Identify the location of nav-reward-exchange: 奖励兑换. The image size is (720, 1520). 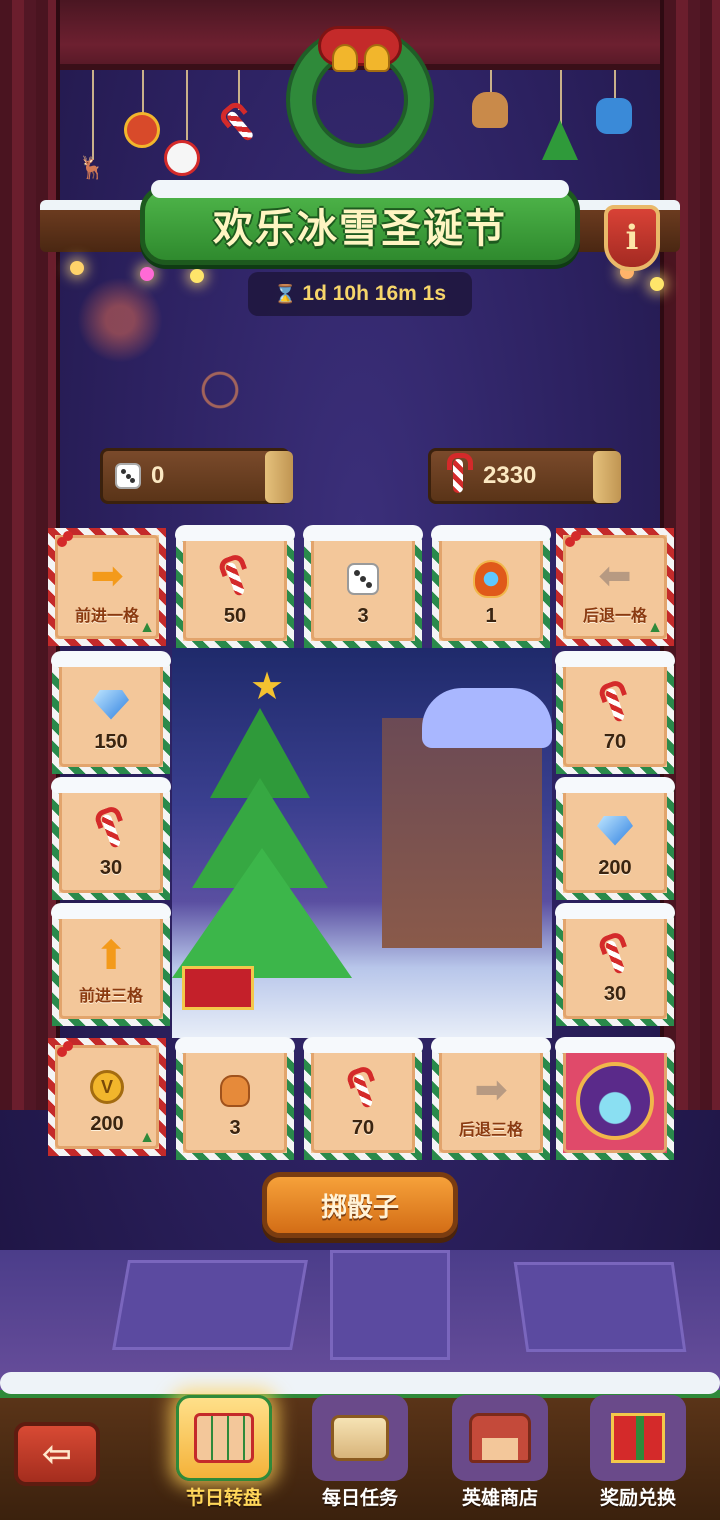
(638, 1455).